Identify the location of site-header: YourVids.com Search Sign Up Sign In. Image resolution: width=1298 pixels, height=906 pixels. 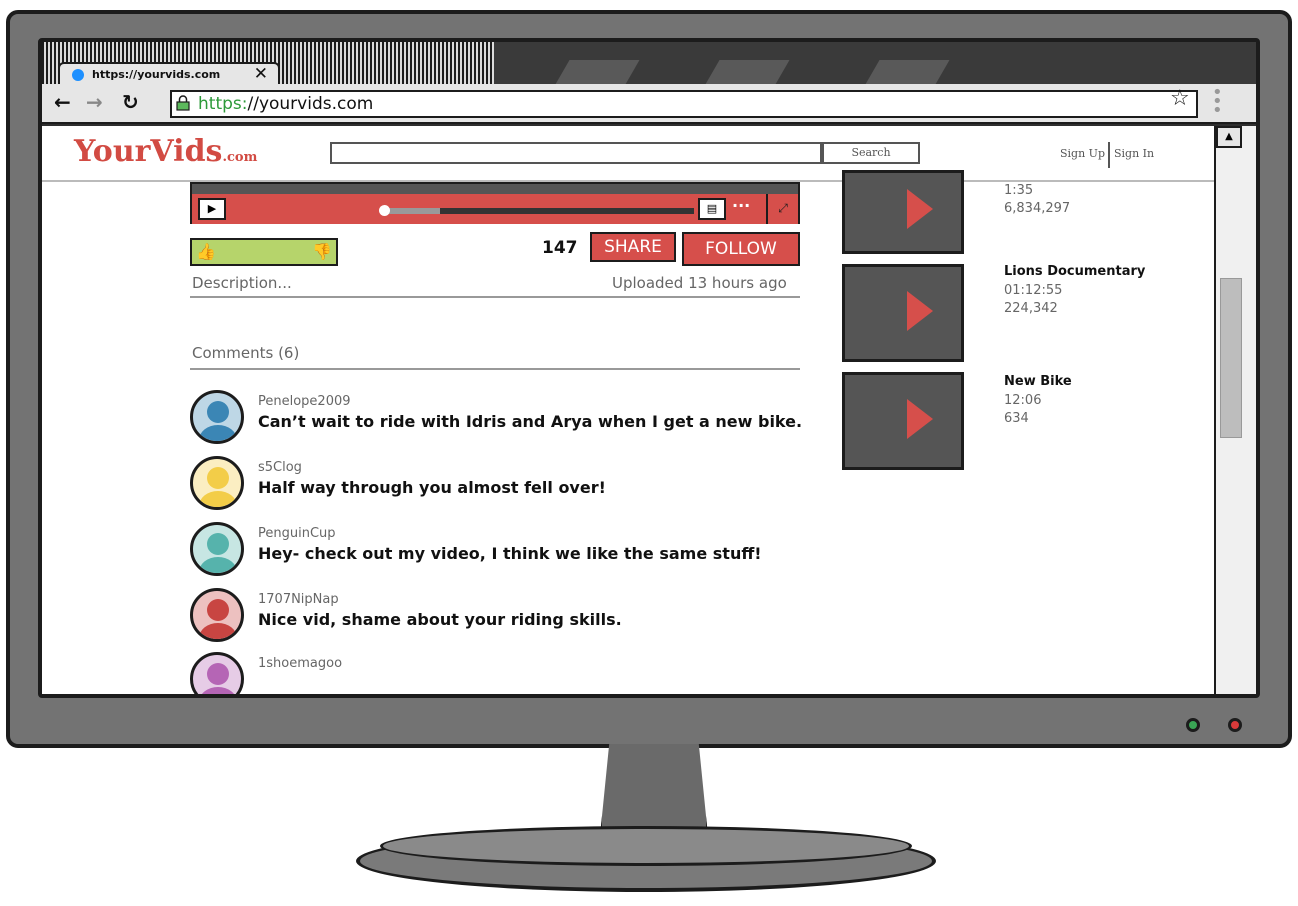
(628, 154).